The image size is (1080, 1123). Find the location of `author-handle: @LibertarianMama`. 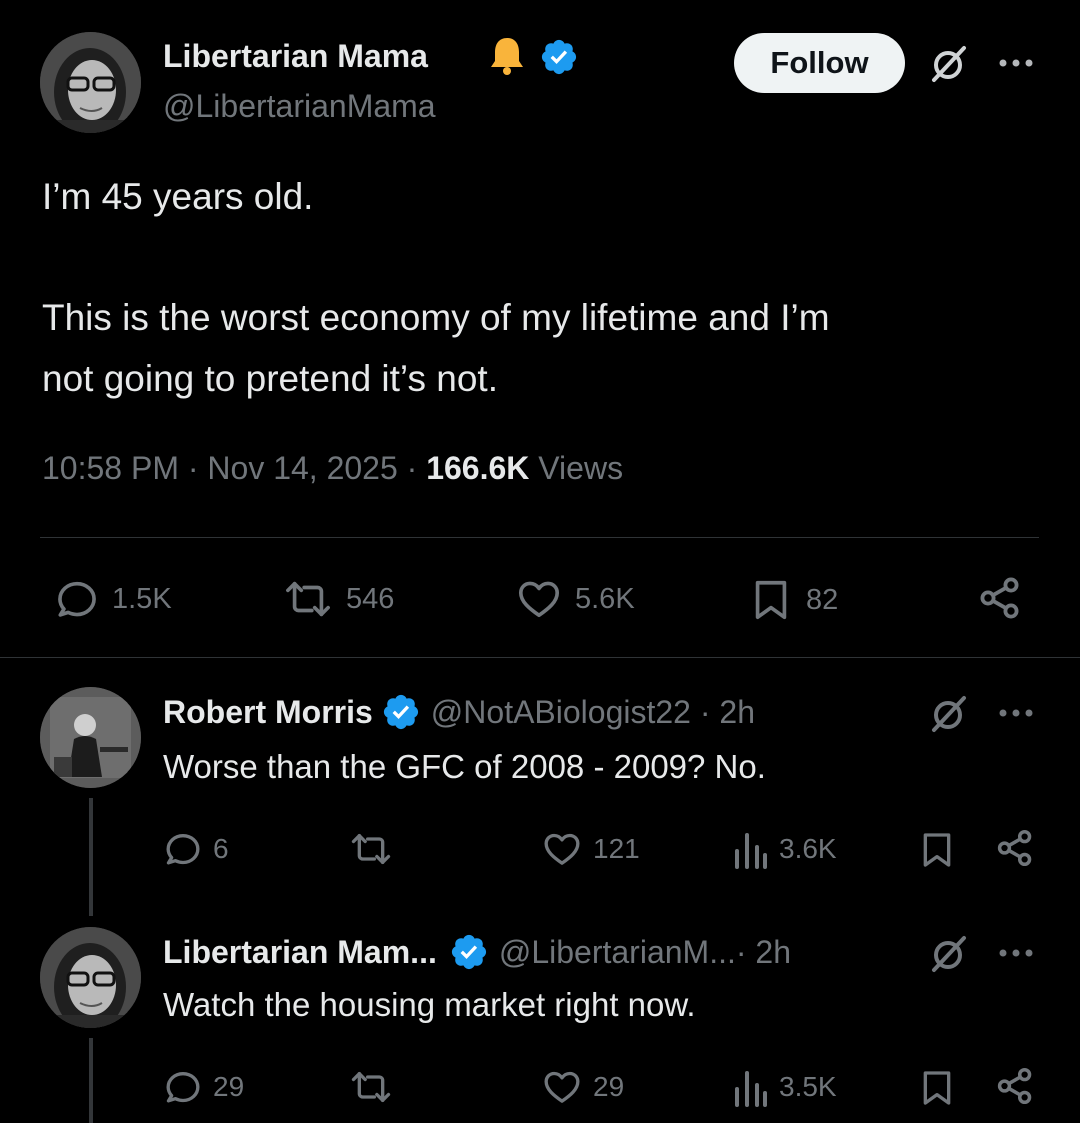

author-handle: @LibertarianMama is located at coordinates (299, 106).